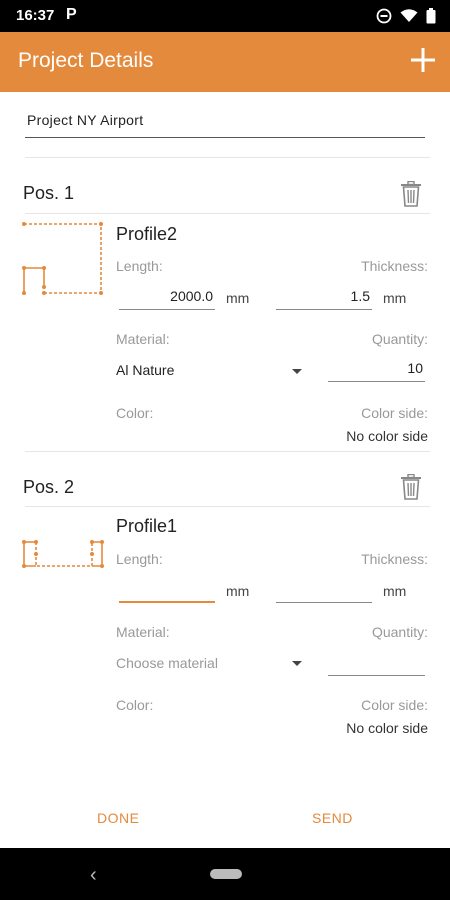 The image size is (450, 900). Describe the element at coordinates (409, 15) in the screenshot. I see `wifi-icon` at that location.